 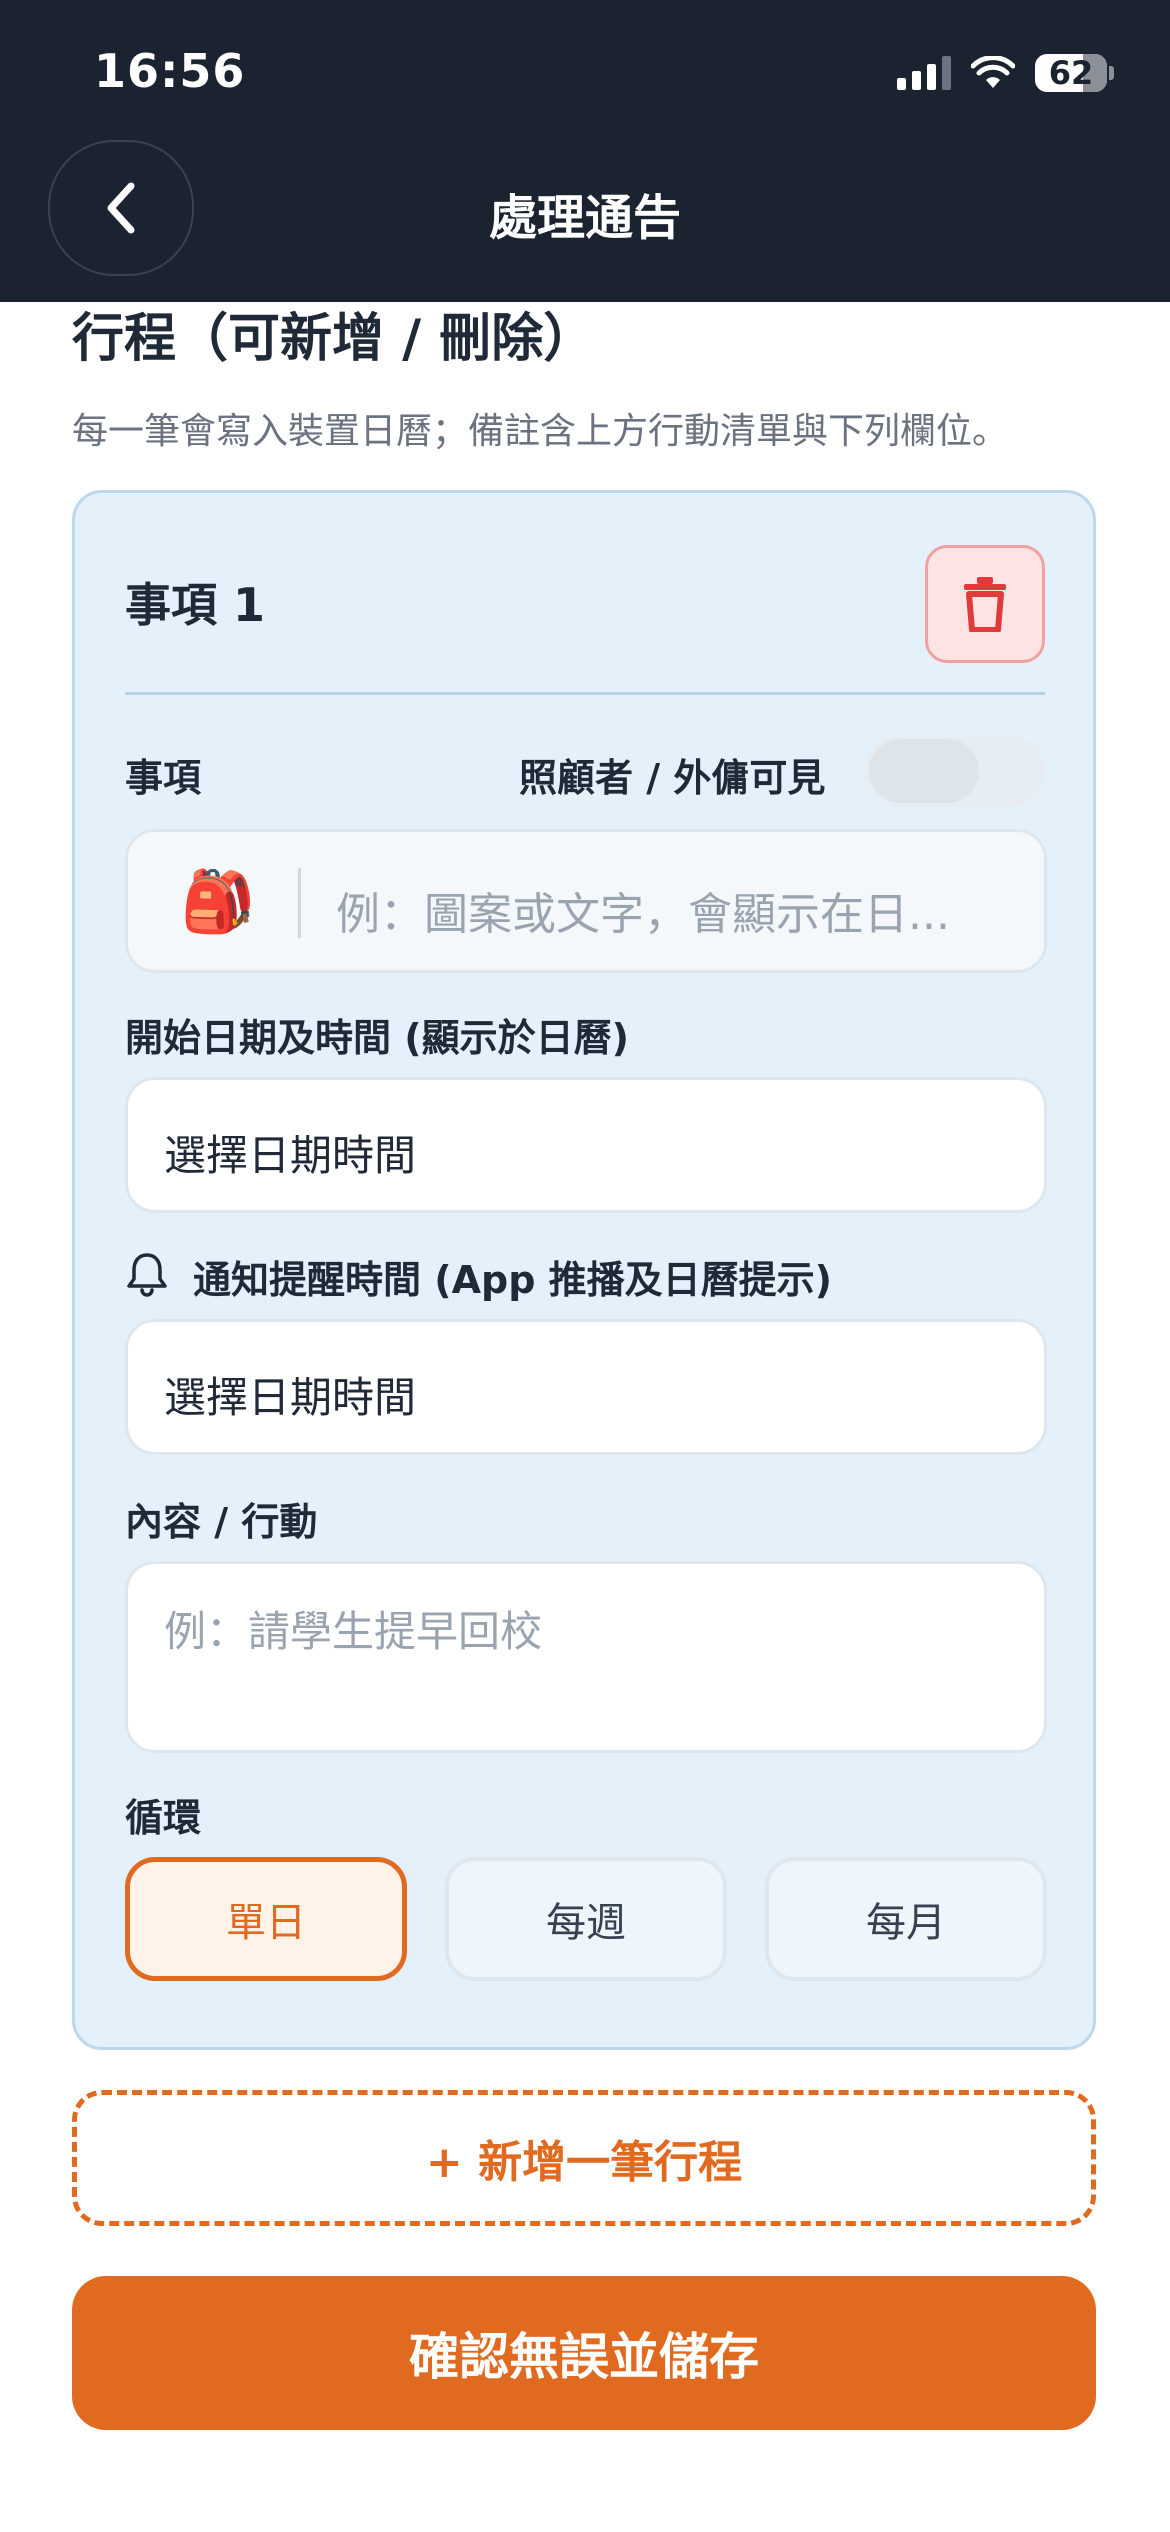 I want to click on trash-icon, so click(x=985, y=604).